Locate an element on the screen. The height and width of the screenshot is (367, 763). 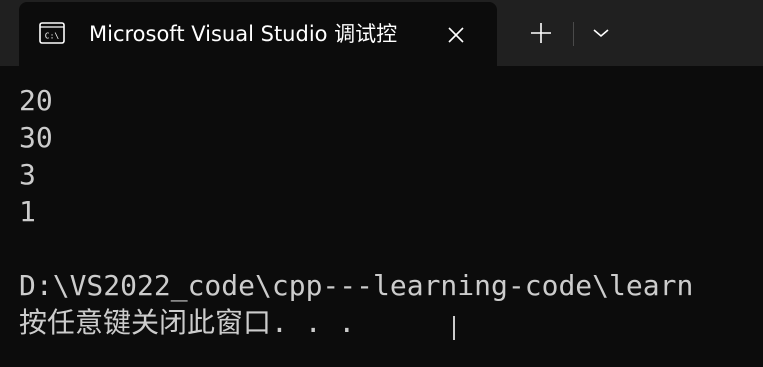
close-tab-button is located at coordinates (456, 35).